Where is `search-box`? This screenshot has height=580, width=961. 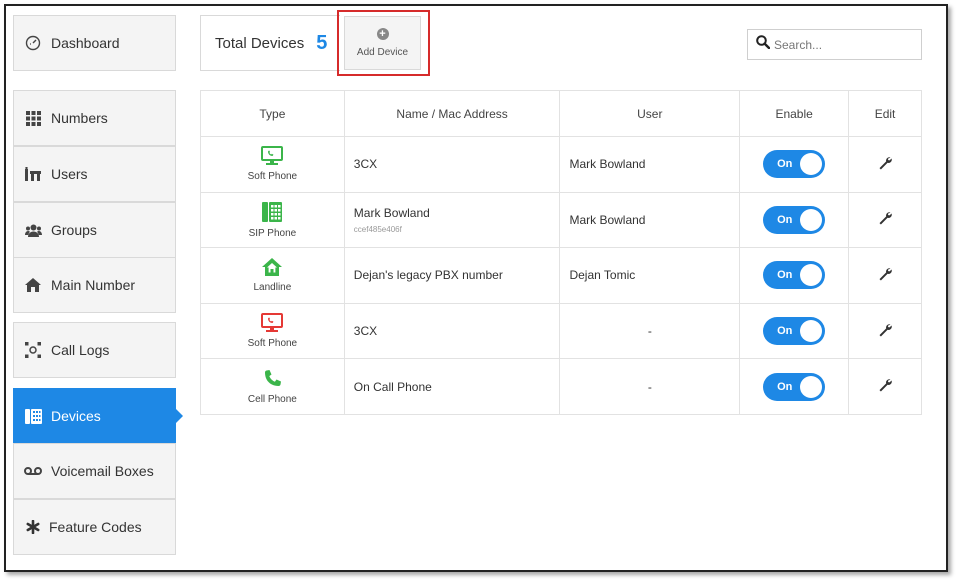 search-box is located at coordinates (834, 44).